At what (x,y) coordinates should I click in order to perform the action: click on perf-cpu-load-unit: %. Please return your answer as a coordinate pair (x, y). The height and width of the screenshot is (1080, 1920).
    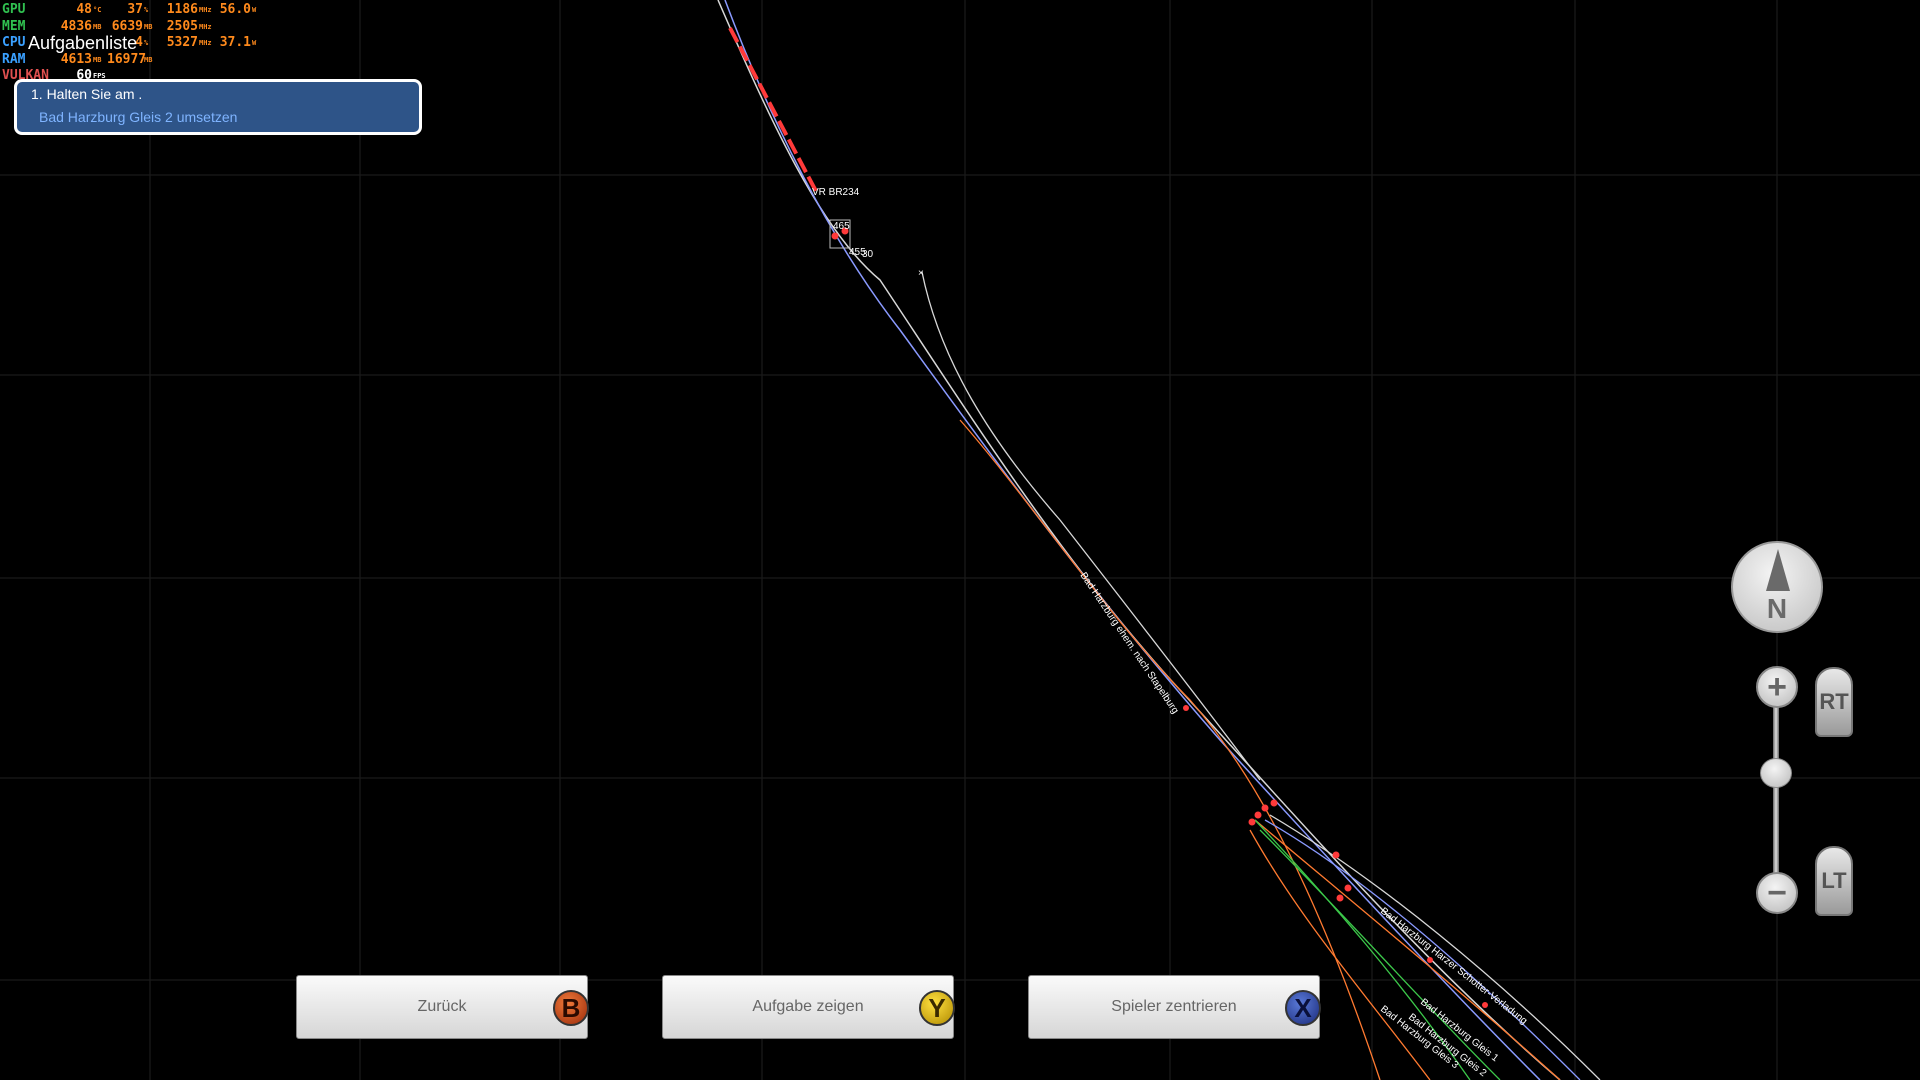
    Looking at the image, I should click on (146, 43).